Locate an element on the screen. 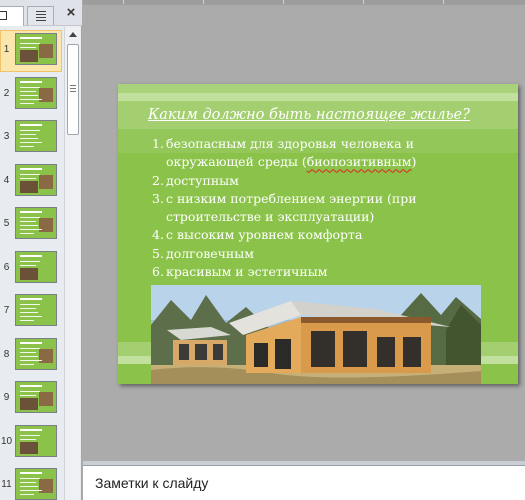  scroll-up-arrow-icon is located at coordinates (72, 34).